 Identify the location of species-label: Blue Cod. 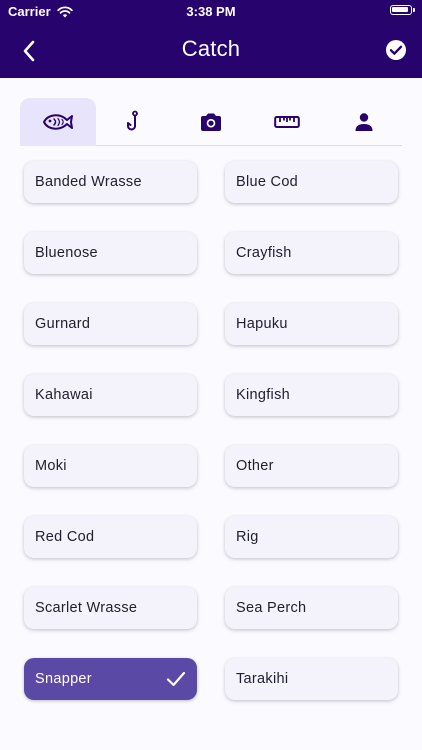
(267, 182).